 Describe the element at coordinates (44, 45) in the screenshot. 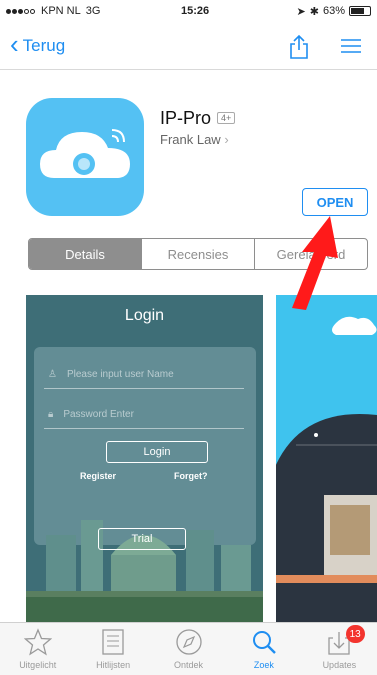

I see `back-label: Terug` at that location.